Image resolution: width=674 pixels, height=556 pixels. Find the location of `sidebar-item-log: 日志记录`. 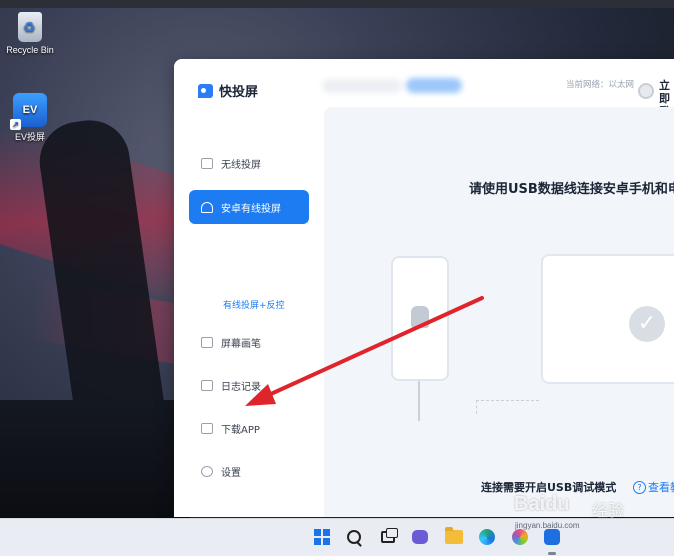

sidebar-item-log: 日志记录 is located at coordinates (249, 385).